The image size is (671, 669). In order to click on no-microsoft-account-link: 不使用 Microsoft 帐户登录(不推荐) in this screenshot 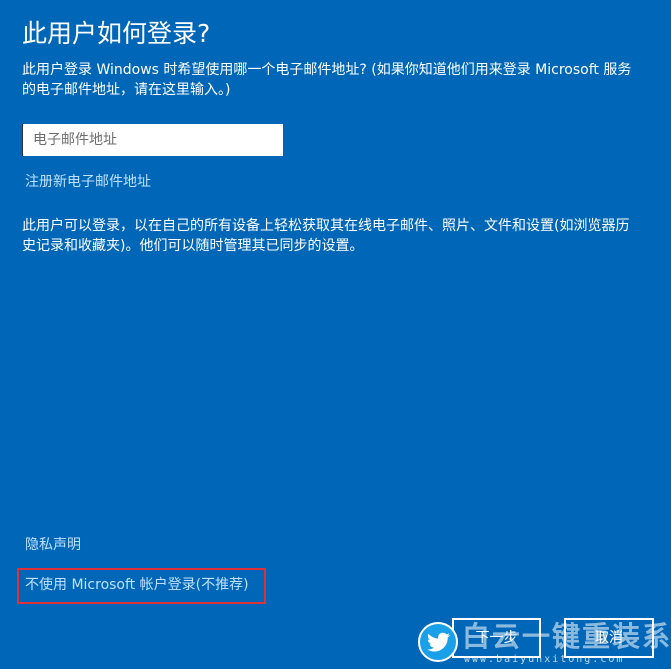, I will do `click(137, 585)`.